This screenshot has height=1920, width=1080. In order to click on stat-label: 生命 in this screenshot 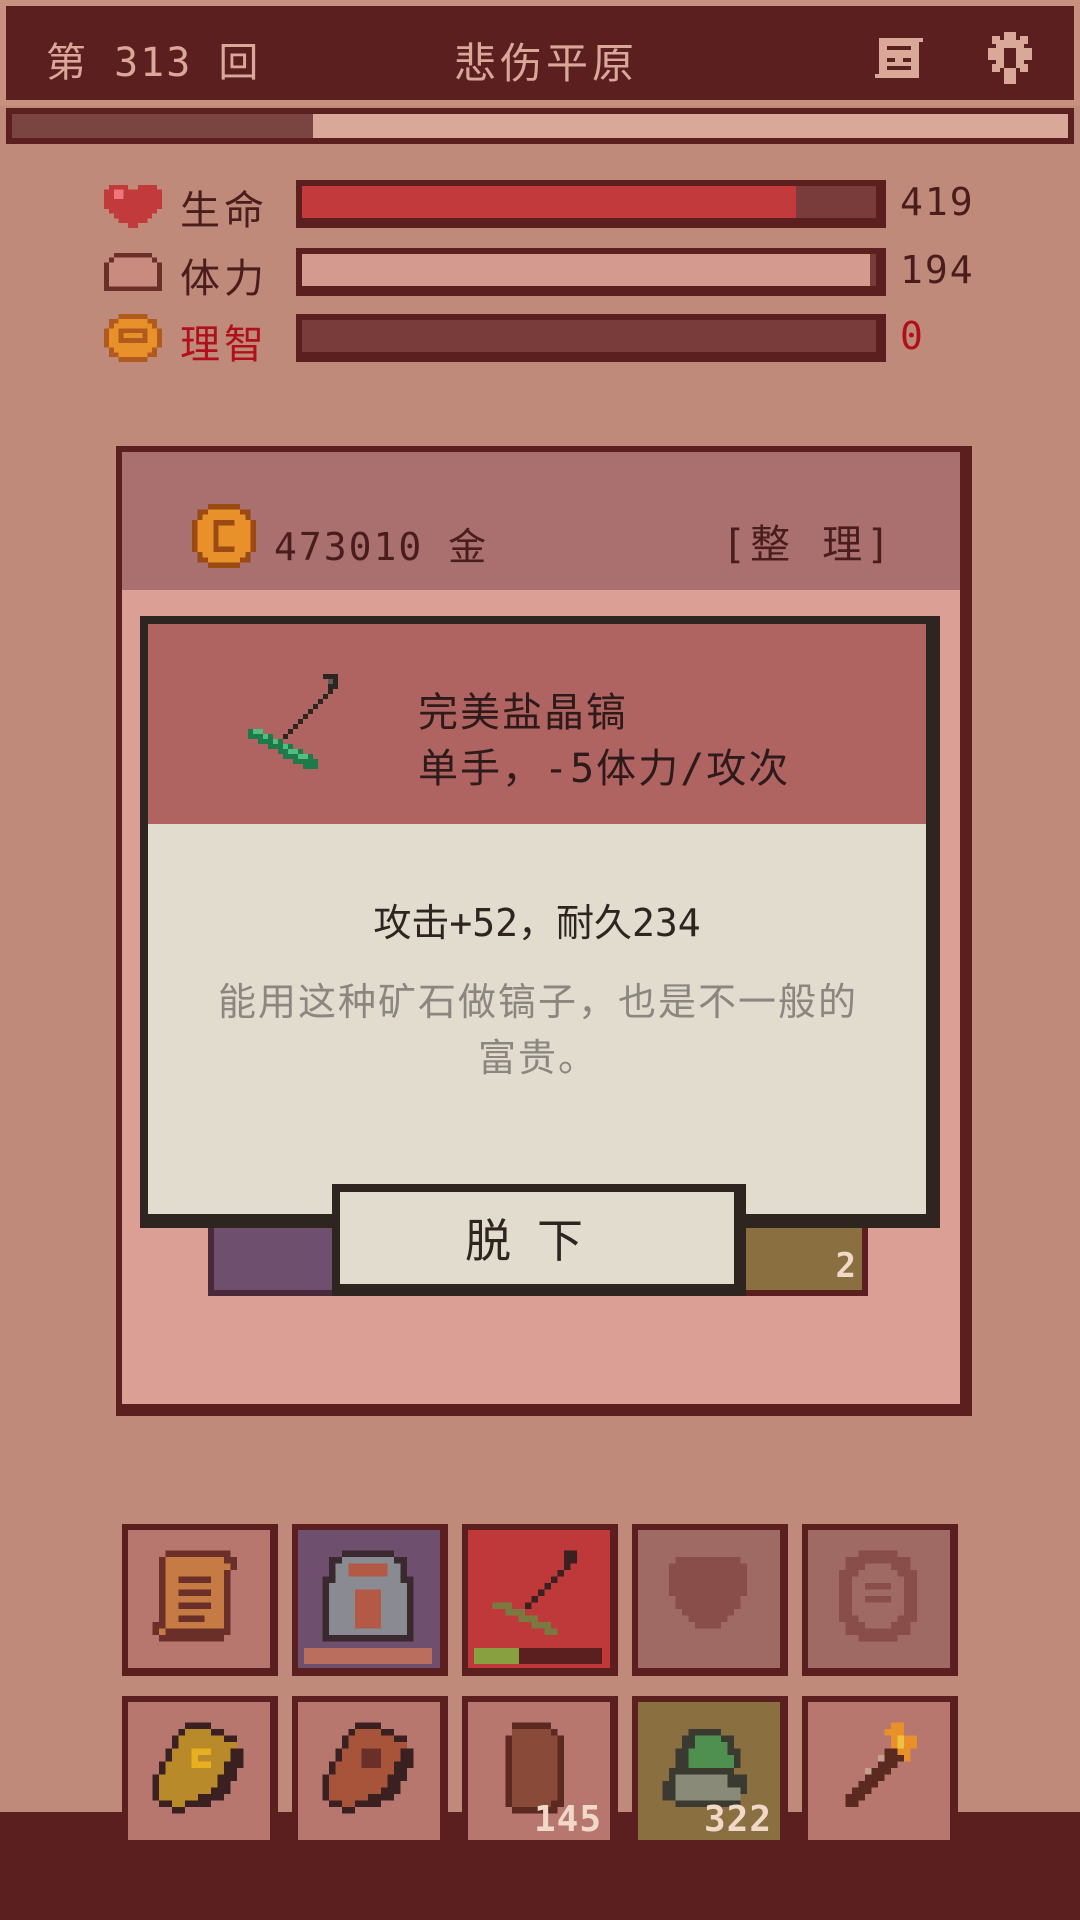, I will do `click(224, 211)`.